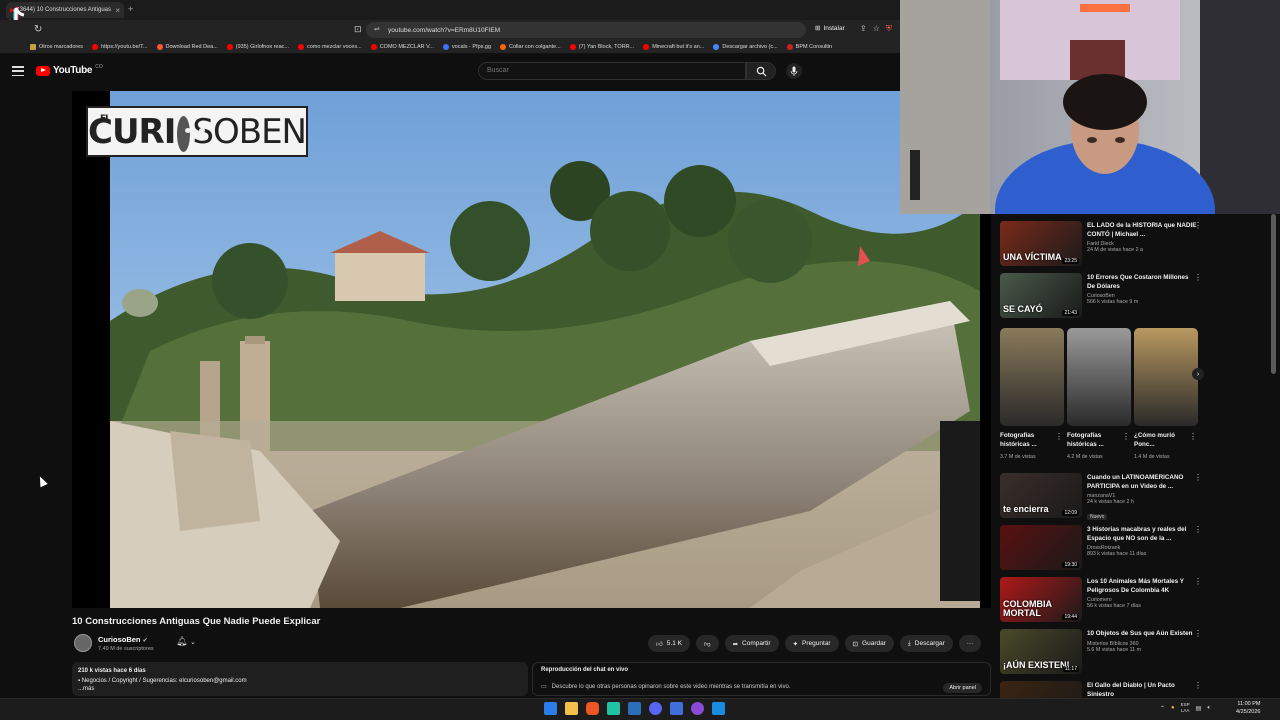 This screenshot has width=1280, height=720. What do you see at coordinates (1041, 547) in the screenshot?
I see `video-thumbnail: 19:30` at bounding box center [1041, 547].